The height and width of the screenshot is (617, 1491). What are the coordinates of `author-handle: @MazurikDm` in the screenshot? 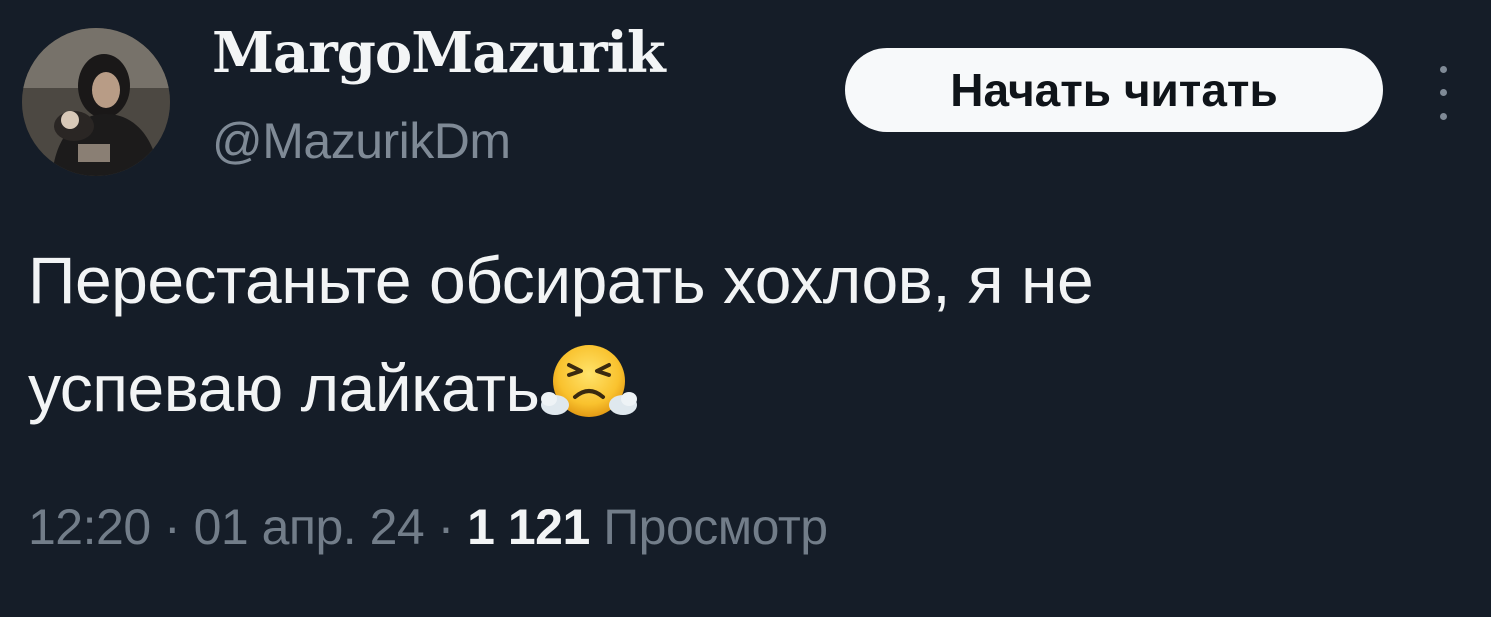 It's located at (361, 141).